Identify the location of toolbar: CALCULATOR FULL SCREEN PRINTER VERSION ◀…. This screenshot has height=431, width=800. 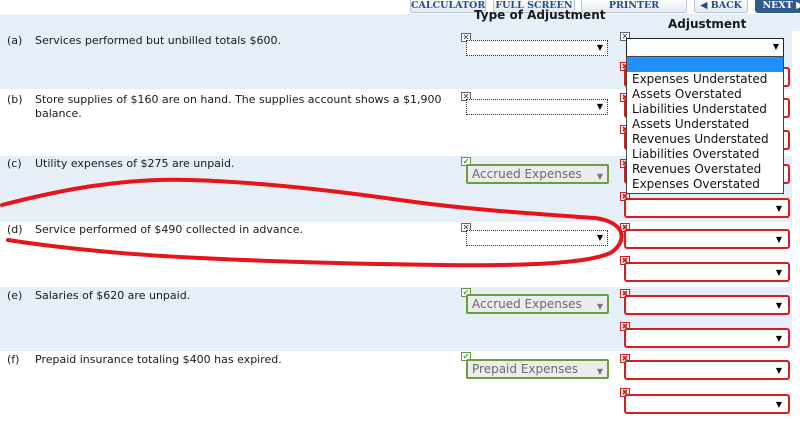
(400, 12).